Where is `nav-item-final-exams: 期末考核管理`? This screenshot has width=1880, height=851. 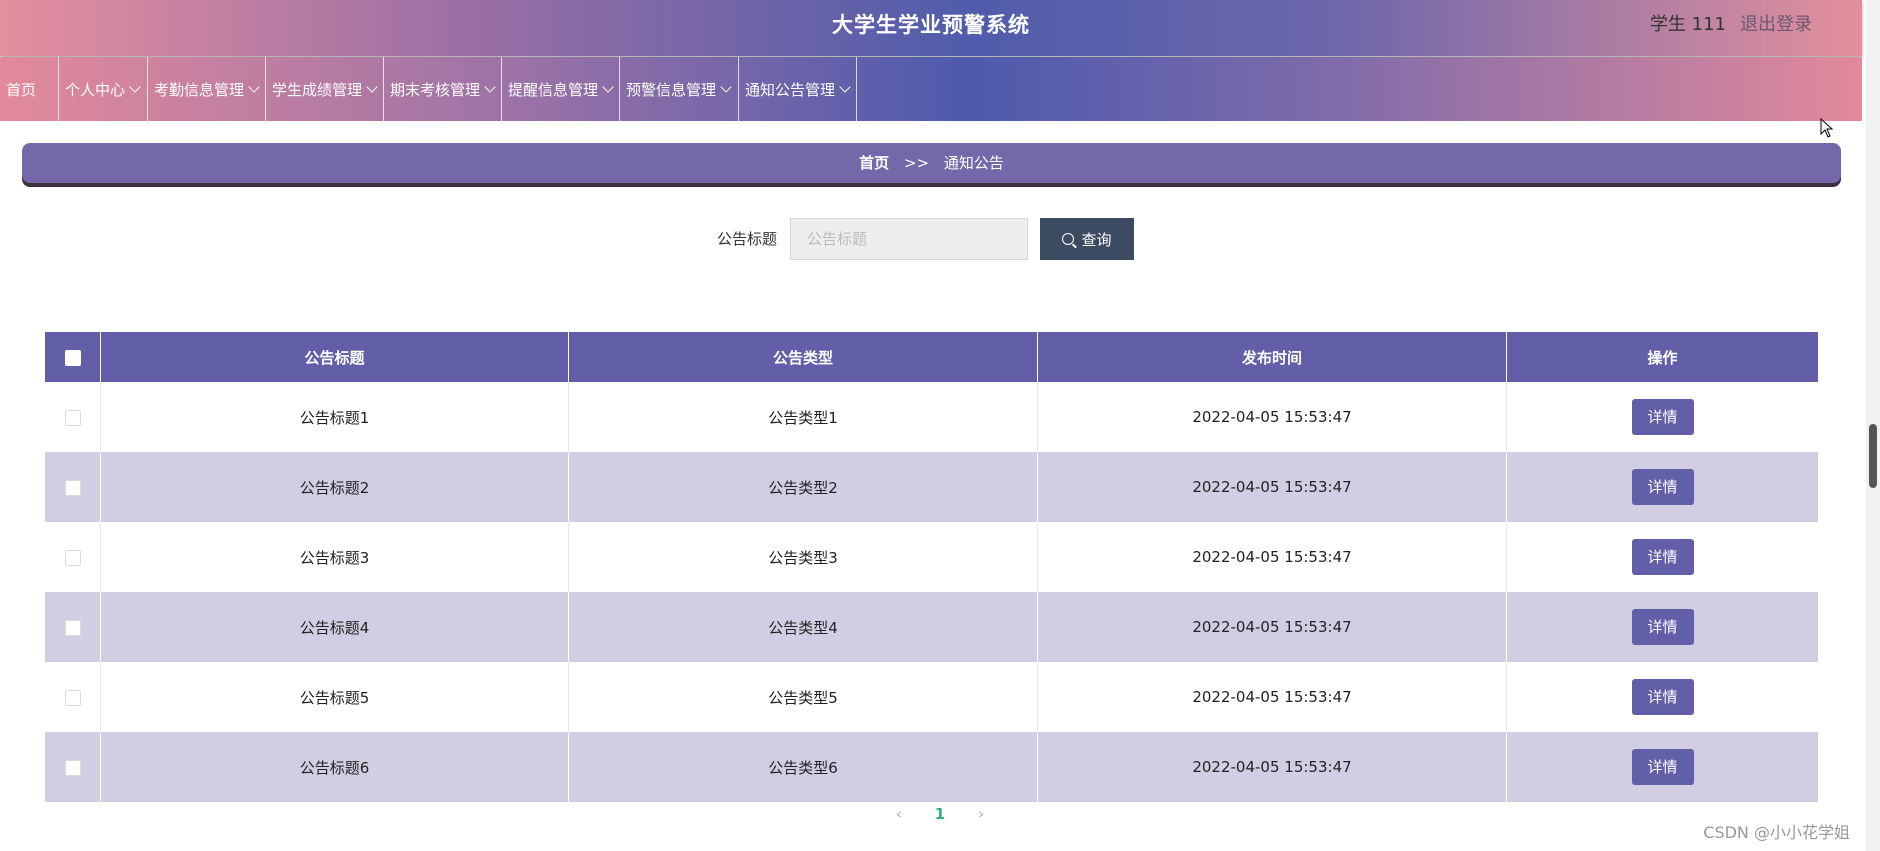 nav-item-final-exams: 期末考核管理 is located at coordinates (443, 89).